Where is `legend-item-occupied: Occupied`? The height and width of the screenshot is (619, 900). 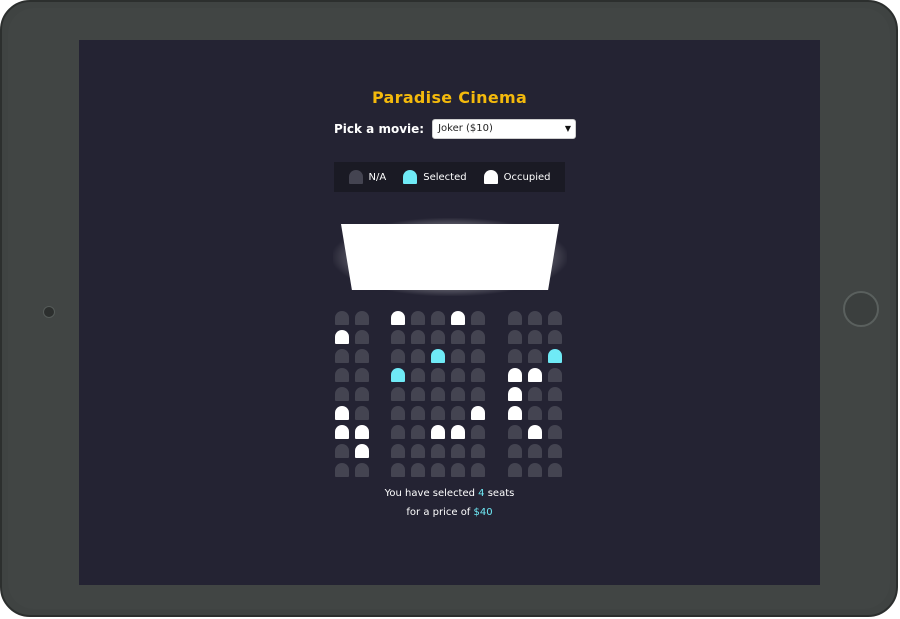 legend-item-occupied: Occupied is located at coordinates (517, 177).